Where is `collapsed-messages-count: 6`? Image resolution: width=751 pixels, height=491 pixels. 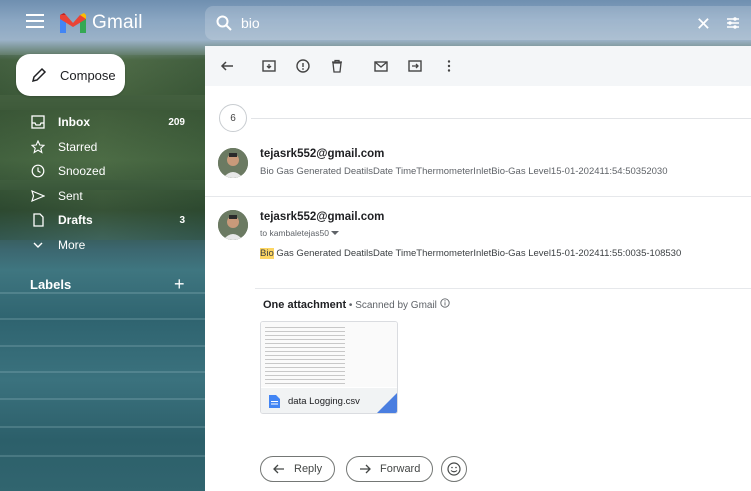
collapsed-messages-count: 6 is located at coordinates (233, 118).